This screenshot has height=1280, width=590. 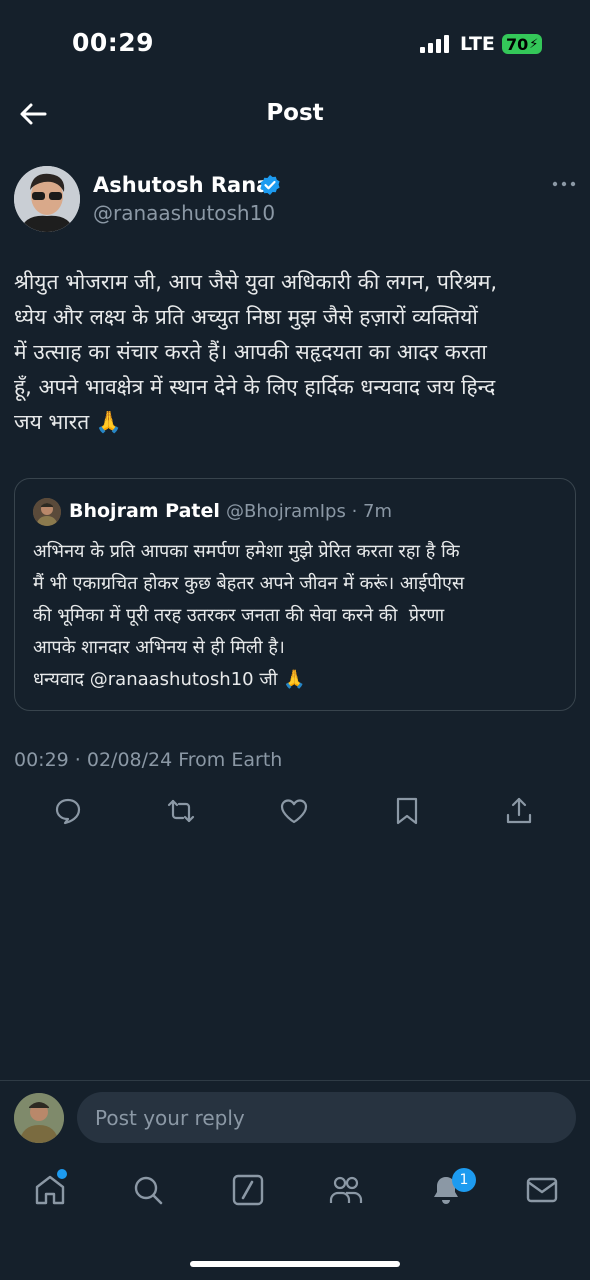 What do you see at coordinates (542, 1190) in the screenshot?
I see `messages-icon` at bounding box center [542, 1190].